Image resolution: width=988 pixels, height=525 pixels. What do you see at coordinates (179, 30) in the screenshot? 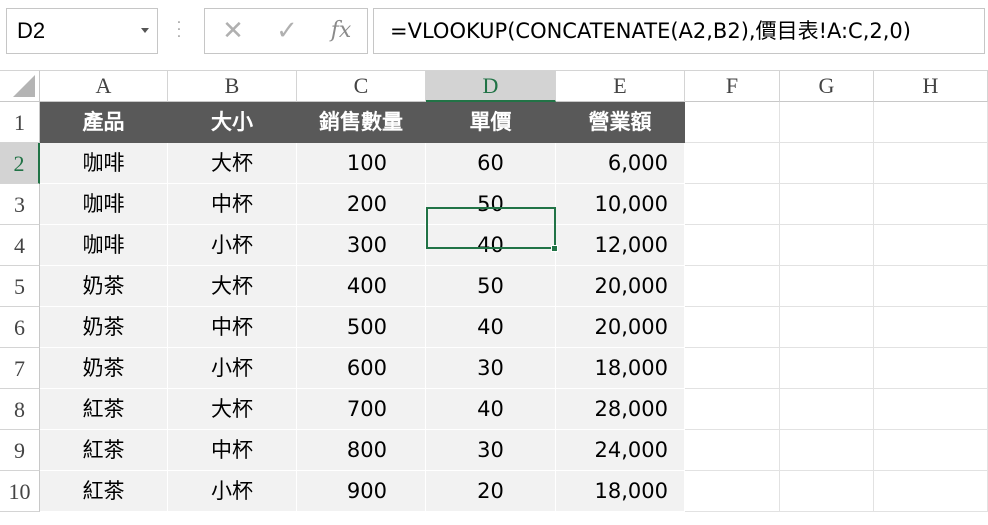
I see `formula-bar-resize-handle-icon: · · ·` at bounding box center [179, 30].